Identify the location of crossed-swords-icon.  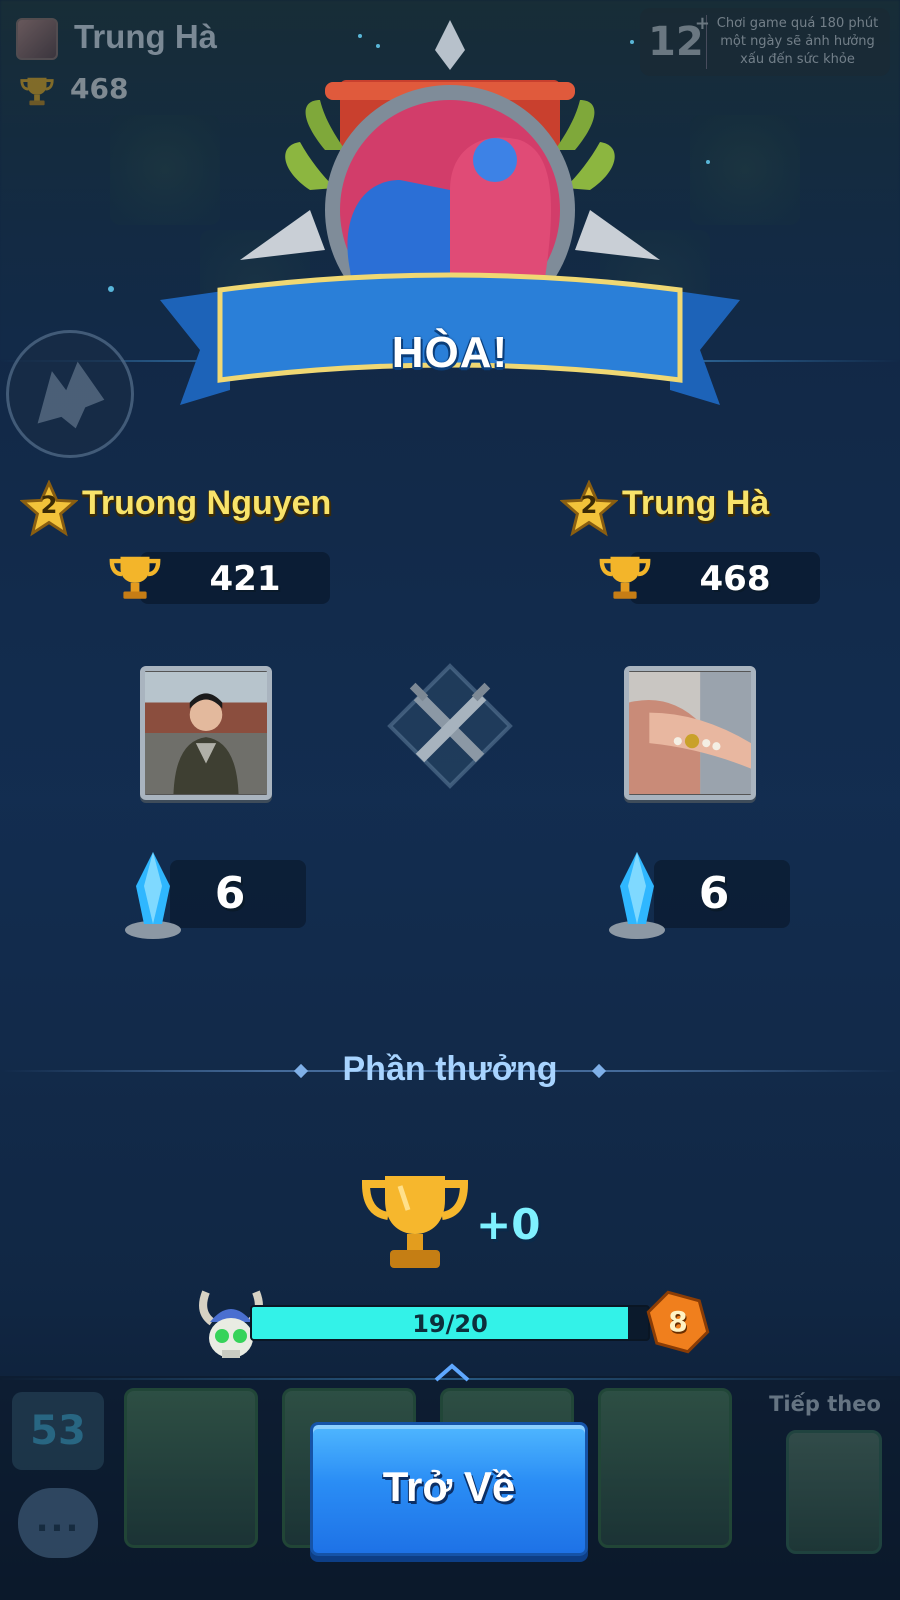
(450, 726).